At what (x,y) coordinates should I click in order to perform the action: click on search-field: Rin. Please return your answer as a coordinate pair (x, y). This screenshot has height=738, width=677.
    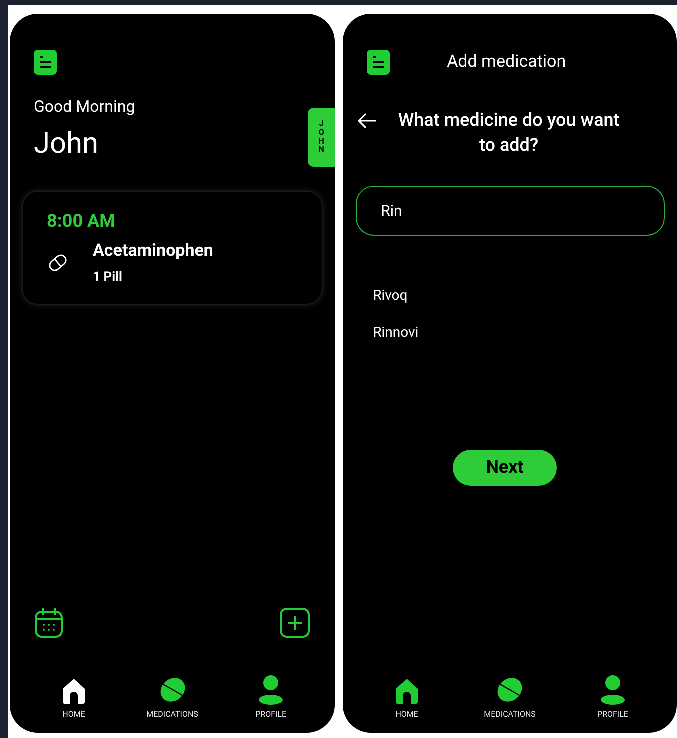
    Looking at the image, I should click on (510, 211).